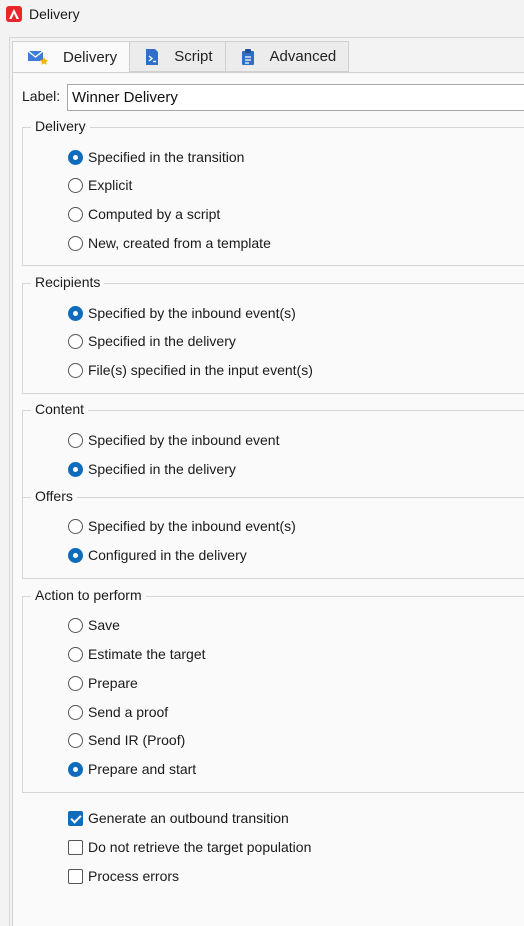 The height and width of the screenshot is (926, 524). I want to click on radio-action-estimate-target: Estimate the target, so click(137, 654).